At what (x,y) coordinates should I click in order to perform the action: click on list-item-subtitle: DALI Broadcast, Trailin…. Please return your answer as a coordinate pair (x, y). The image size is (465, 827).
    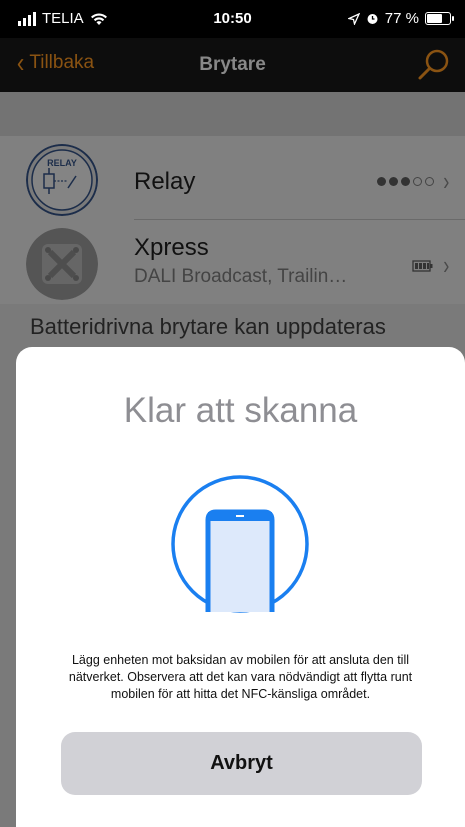
    Looking at the image, I should click on (241, 276).